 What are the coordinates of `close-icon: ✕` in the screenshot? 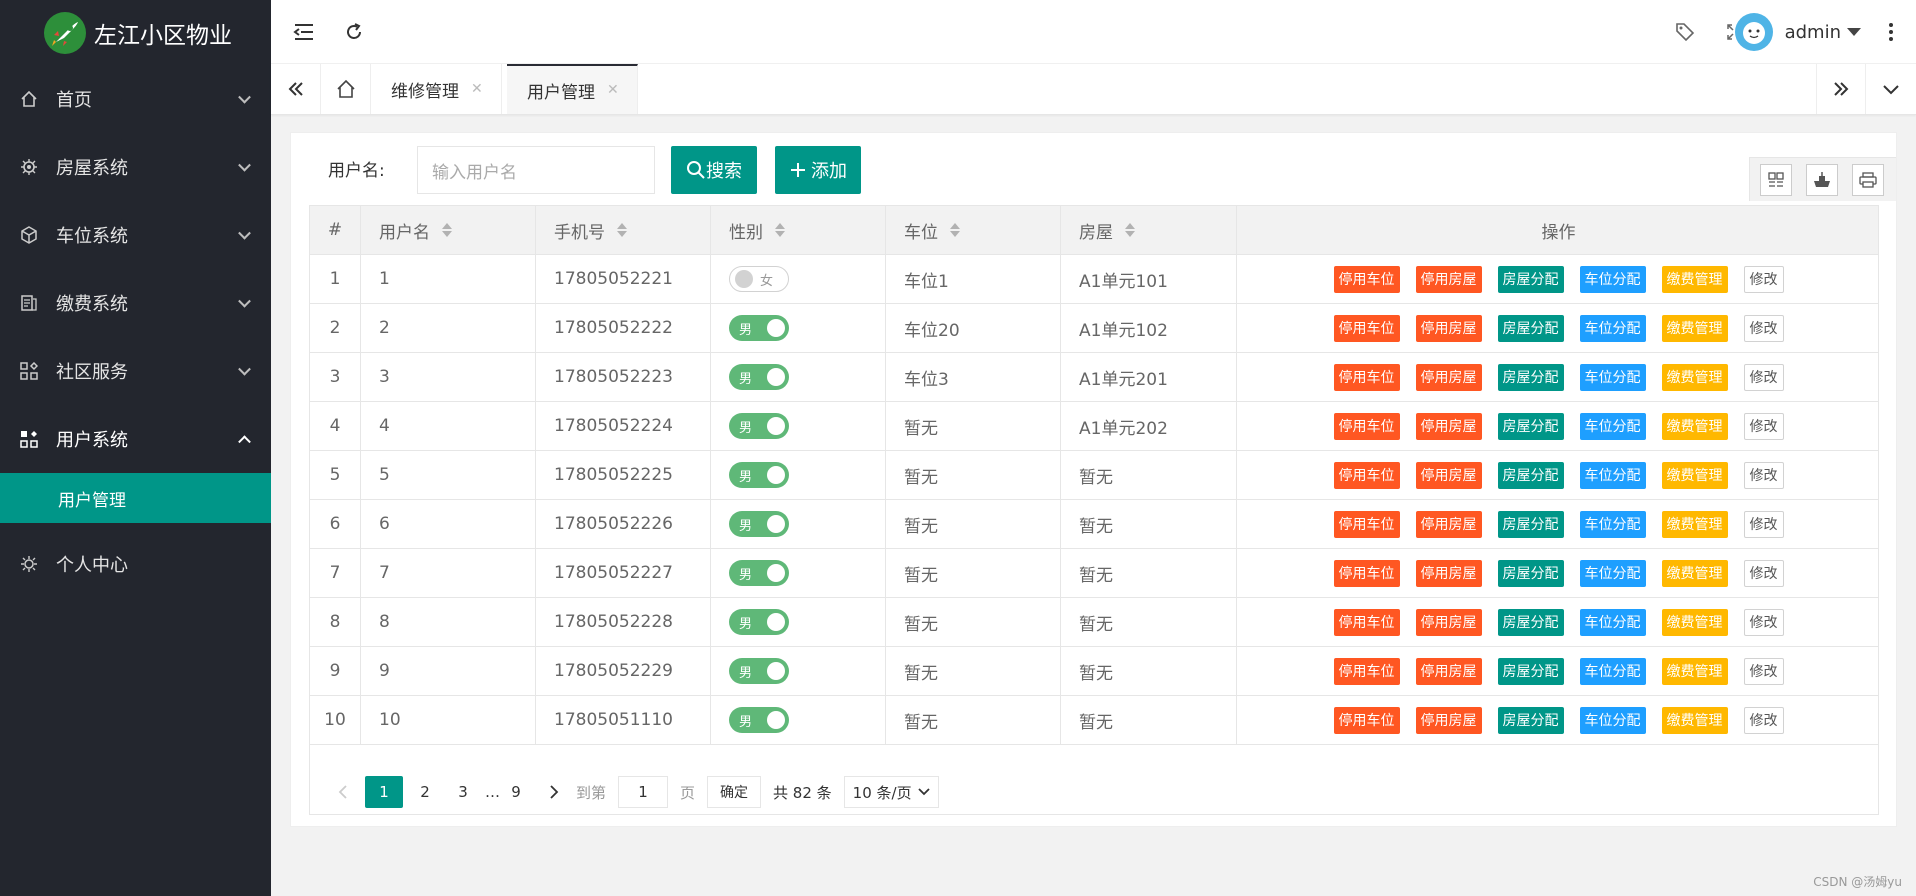 It's located at (613, 90).